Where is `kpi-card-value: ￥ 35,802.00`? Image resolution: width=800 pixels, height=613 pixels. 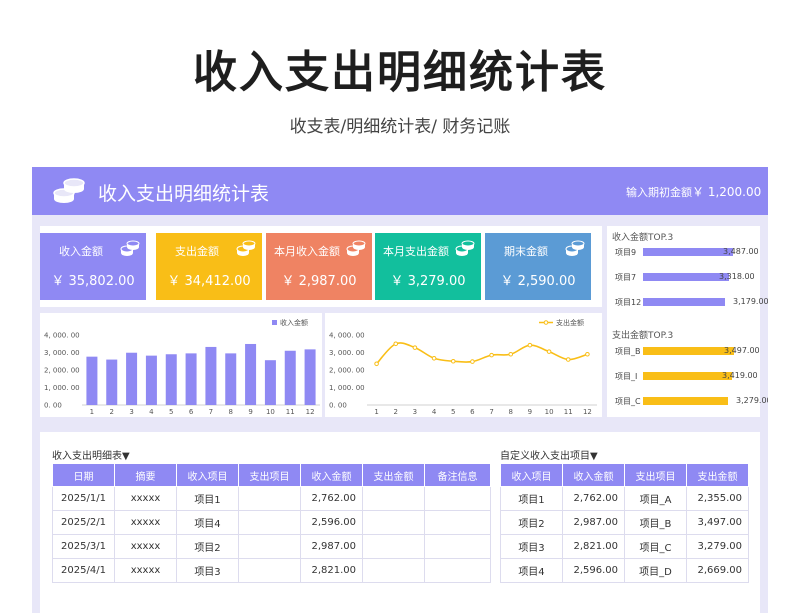
kpi-card-value: ￥ 35,802.00 is located at coordinates (93, 281).